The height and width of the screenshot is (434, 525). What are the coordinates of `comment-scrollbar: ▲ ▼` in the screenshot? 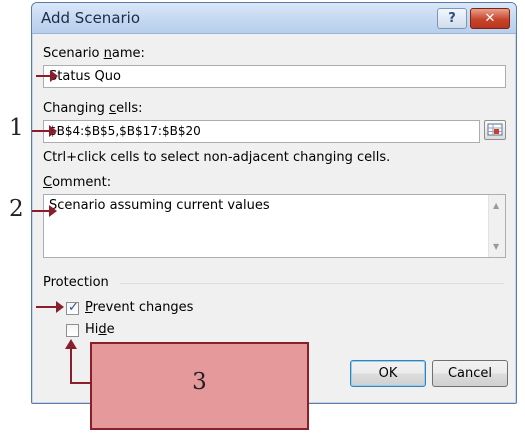 It's located at (496, 226).